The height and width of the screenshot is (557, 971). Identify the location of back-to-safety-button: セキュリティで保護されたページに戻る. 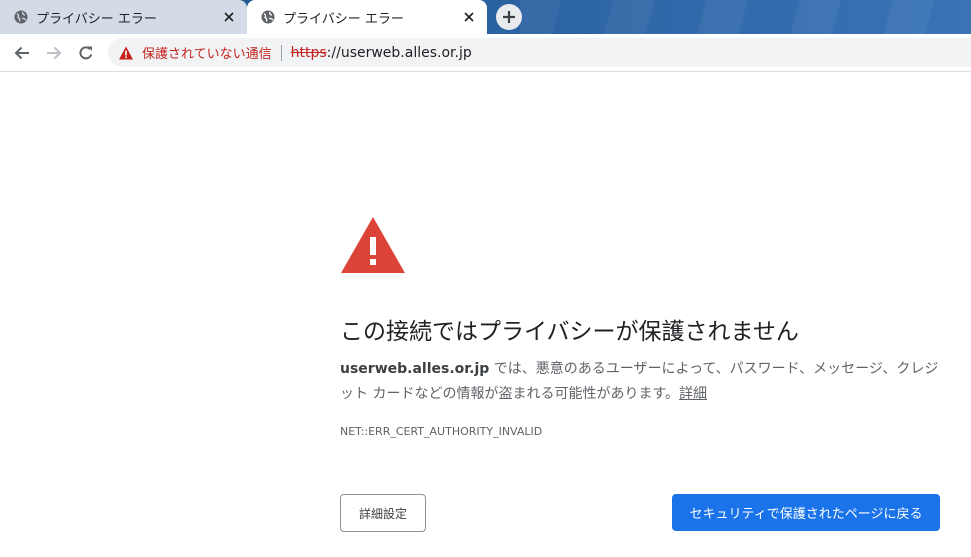
(806, 512).